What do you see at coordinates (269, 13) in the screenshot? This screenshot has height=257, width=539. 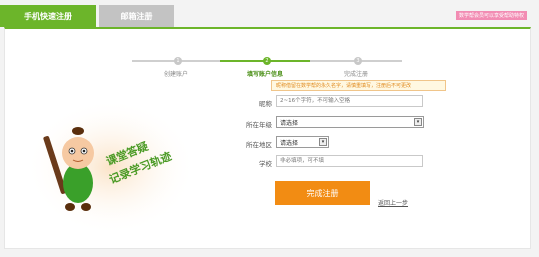 I see `top-tab-bar: 手机快速注册 邮箱注册 数学帮会员可以享受帮助特权` at bounding box center [269, 13].